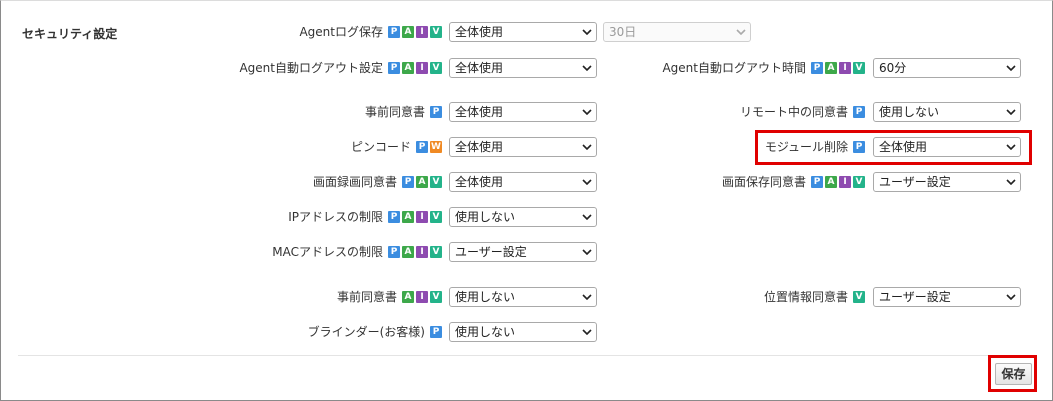 This screenshot has width=1053, height=401. Describe the element at coordinates (947, 147) in the screenshot. I see `module-delete-select: 全体使用` at that location.